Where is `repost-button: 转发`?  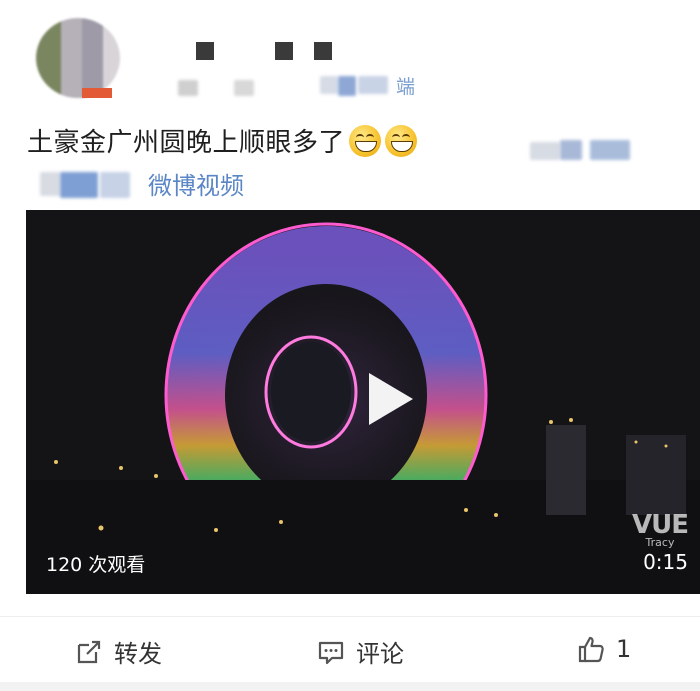 repost-button: 转发 is located at coordinates (118, 651).